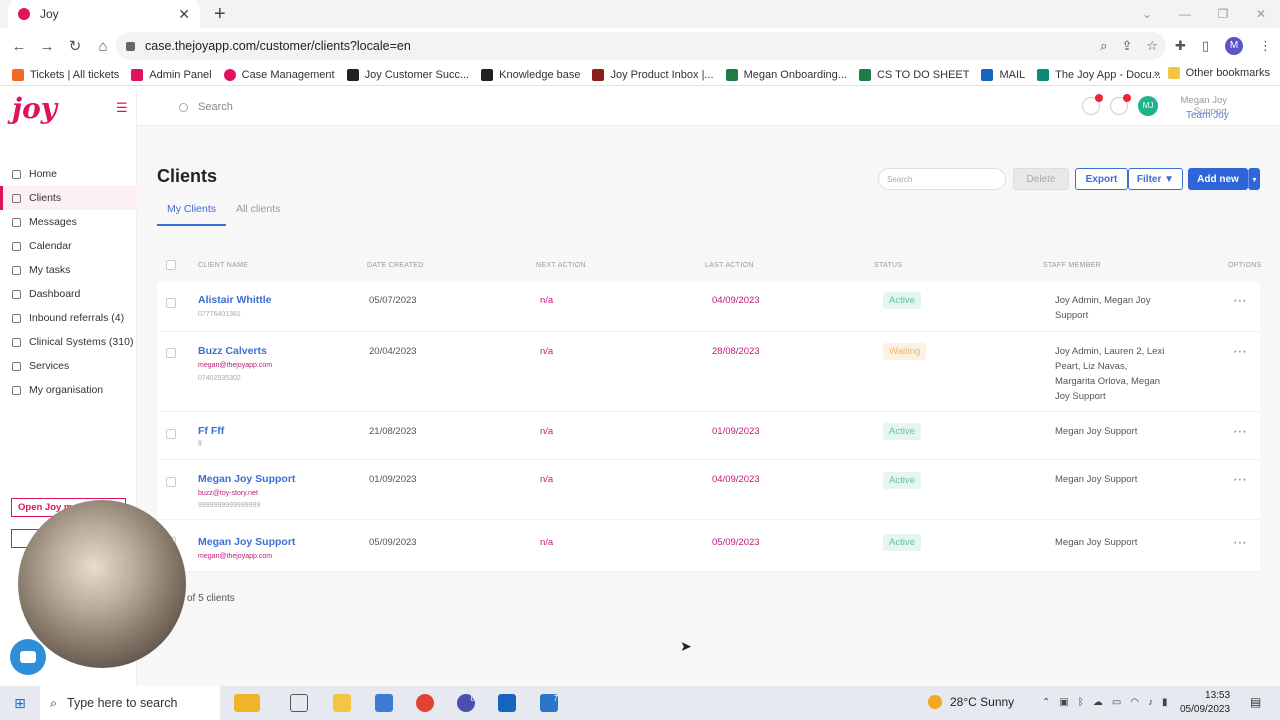  What do you see at coordinates (1126, 46) in the screenshot?
I see `share-icon: ⇪` at bounding box center [1126, 46].